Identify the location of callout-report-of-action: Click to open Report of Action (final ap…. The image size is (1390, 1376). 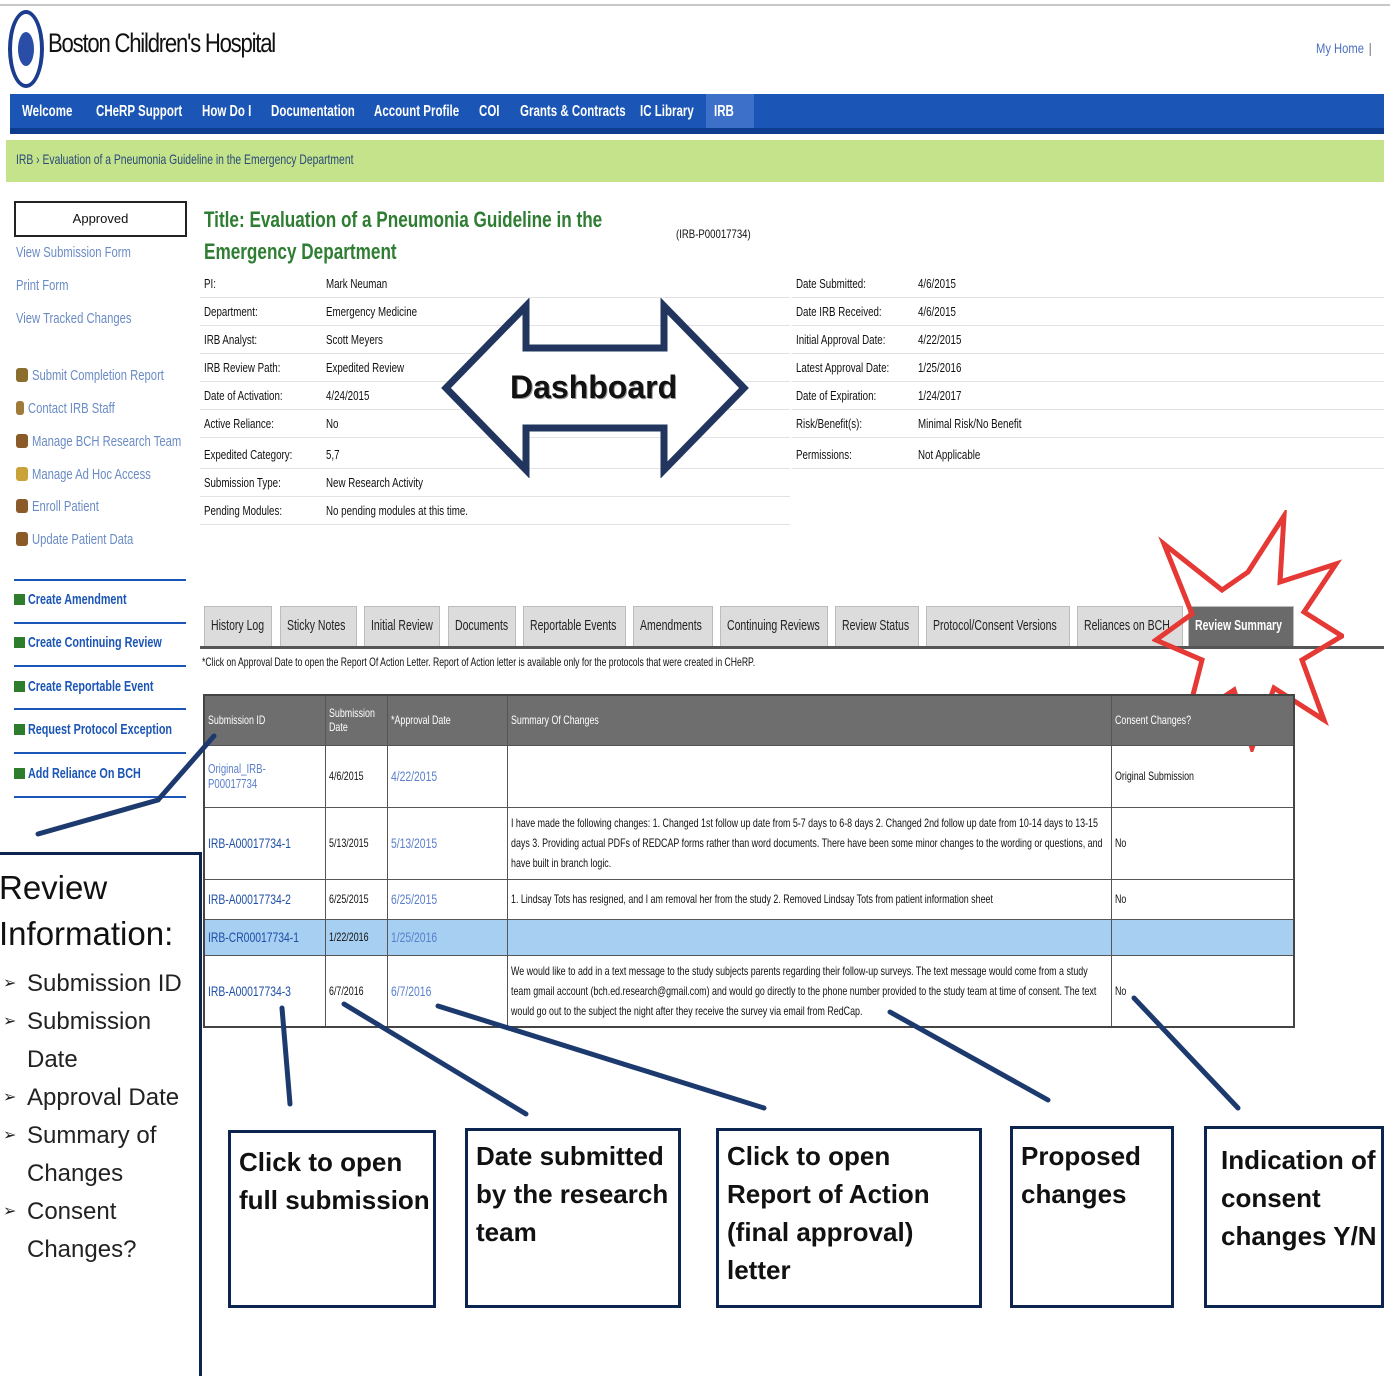
(849, 1218).